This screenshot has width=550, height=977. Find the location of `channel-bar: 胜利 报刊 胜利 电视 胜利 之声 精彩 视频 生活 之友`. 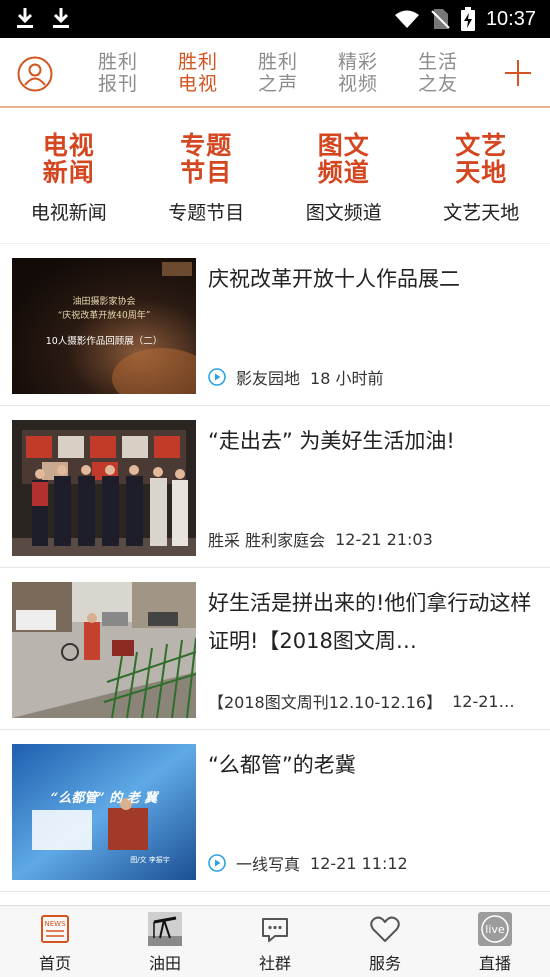

channel-bar: 胜利 报刊 胜利 电视 胜利 之声 精彩 视频 生活 之友 is located at coordinates (275, 73).